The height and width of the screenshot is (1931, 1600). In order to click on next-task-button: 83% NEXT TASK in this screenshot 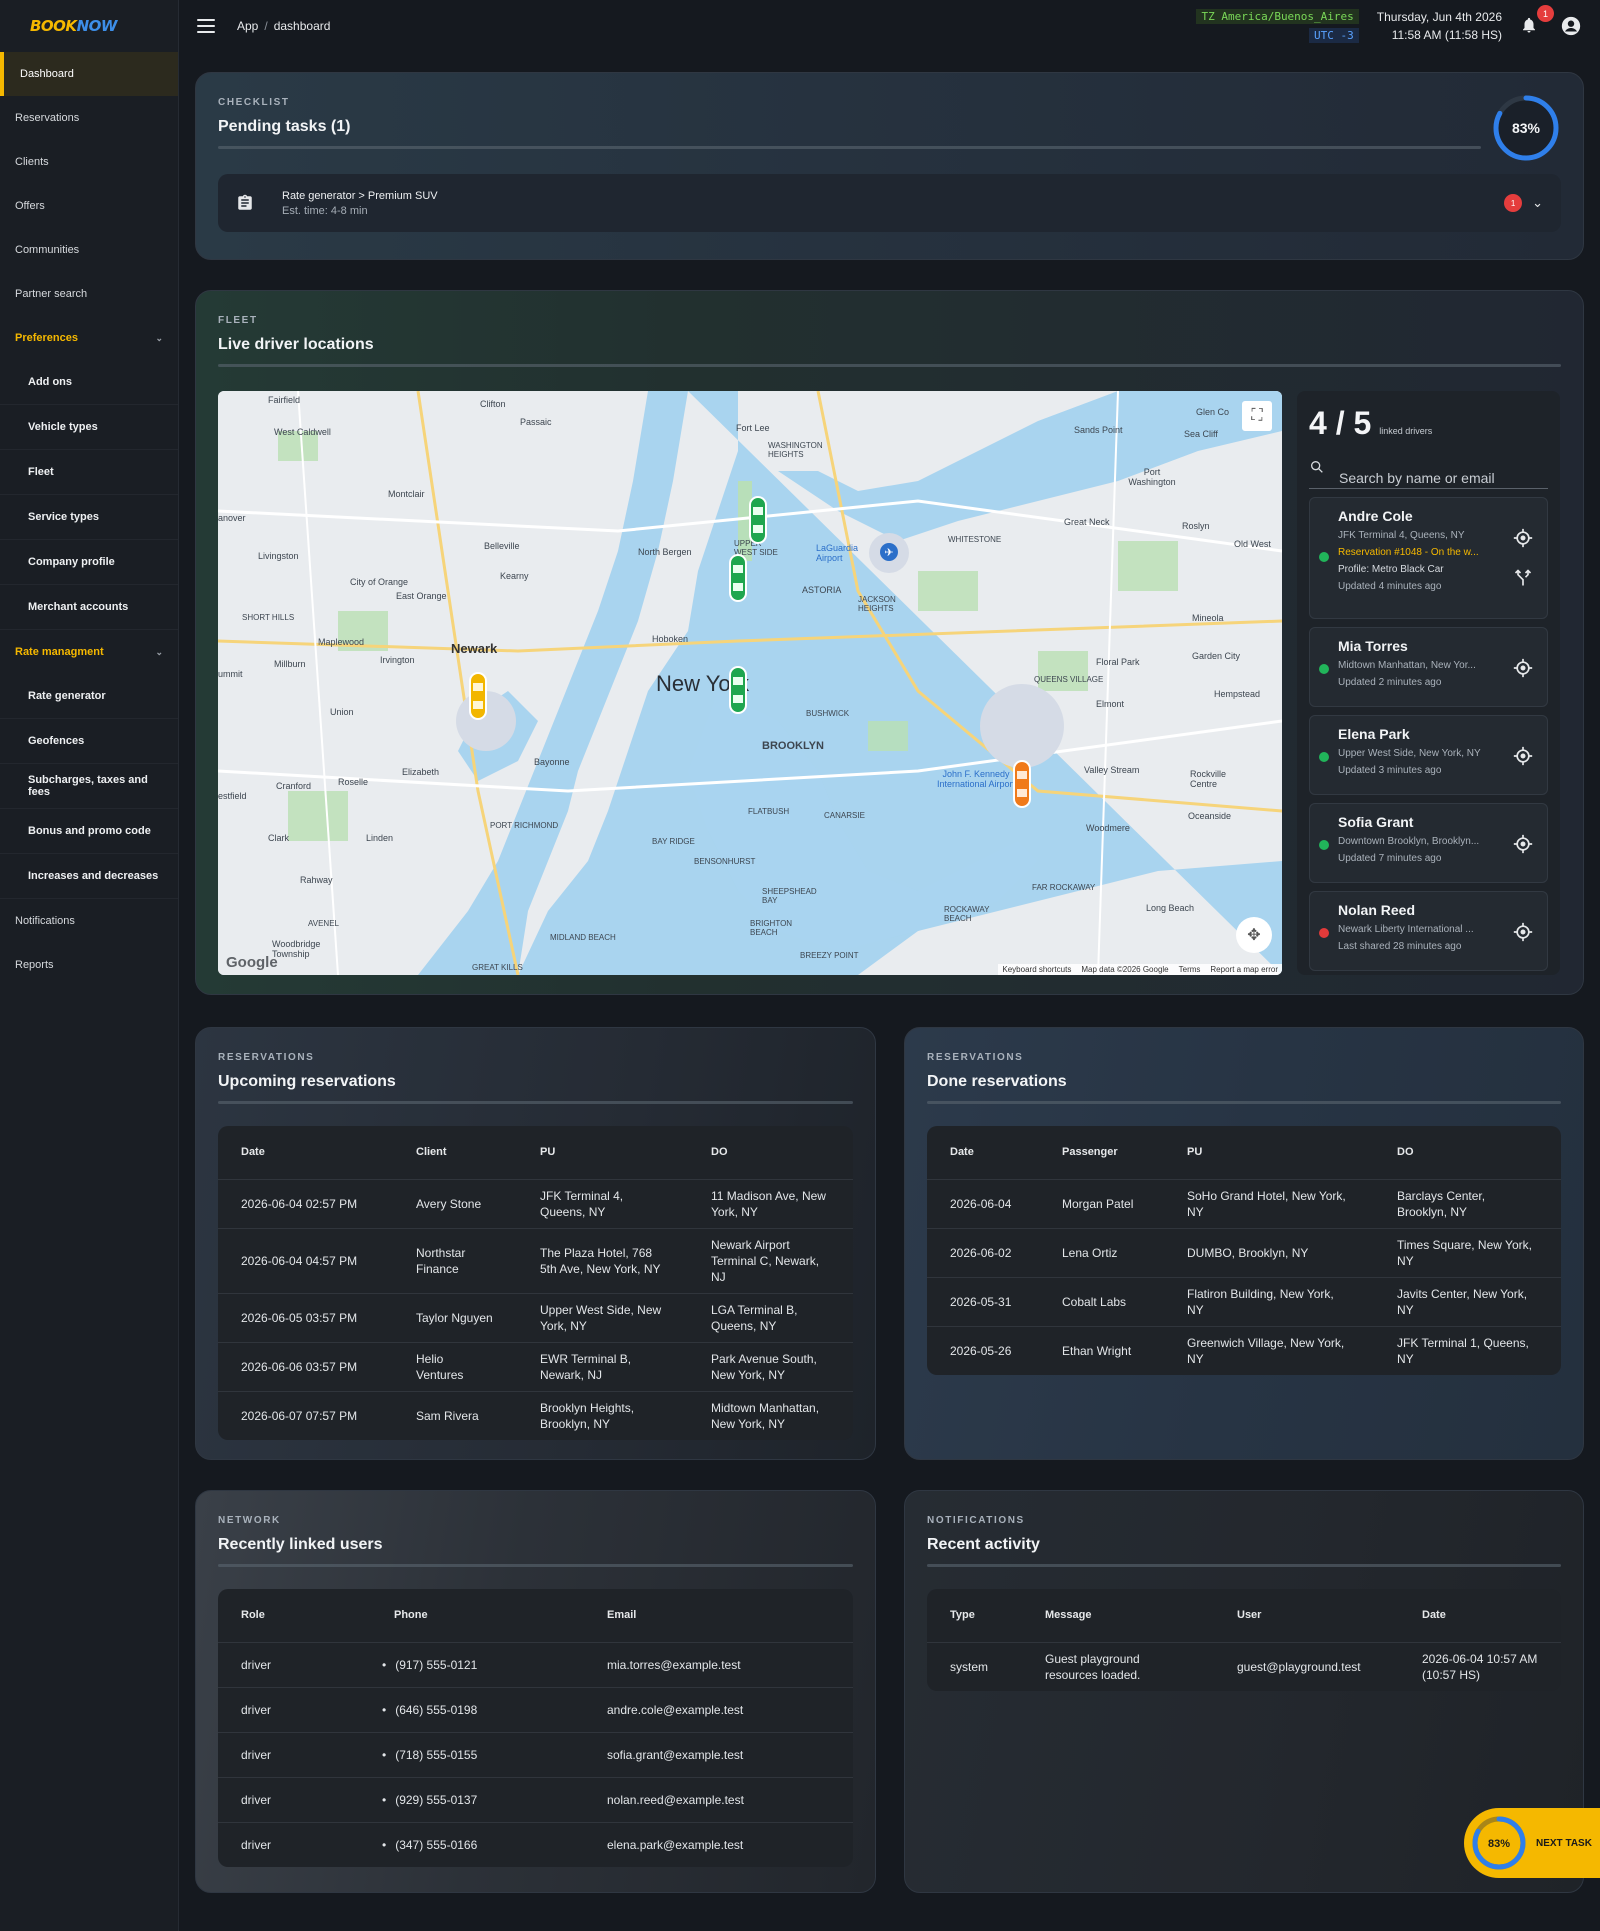, I will do `click(1532, 1843)`.